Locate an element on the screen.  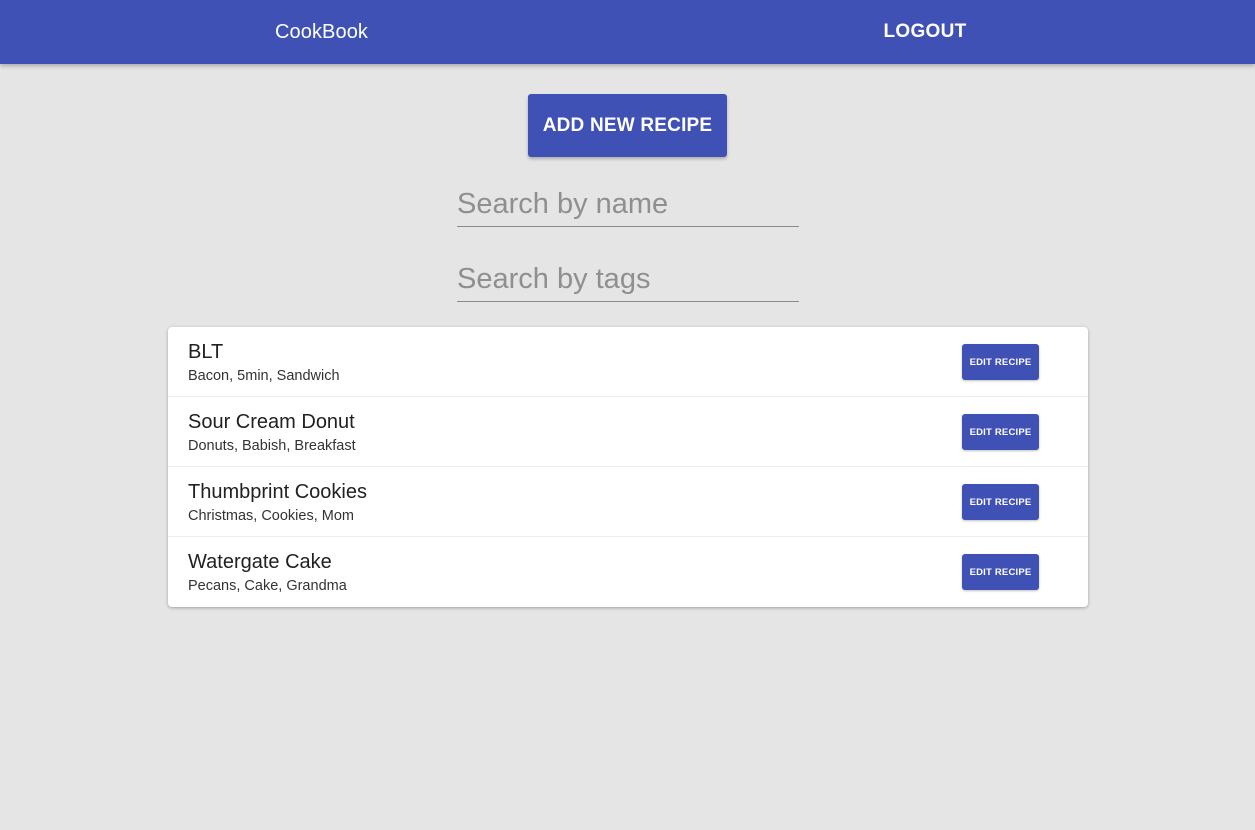
recipe-name: BLT is located at coordinates (206, 352).